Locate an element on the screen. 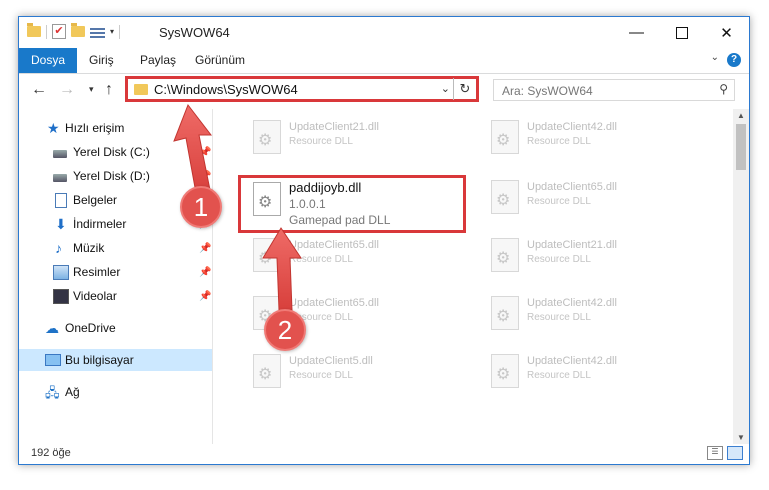 The image size is (769, 490). nav-item-disk-c: Yerel Disk (C:) 📌 is located at coordinates (115, 152).